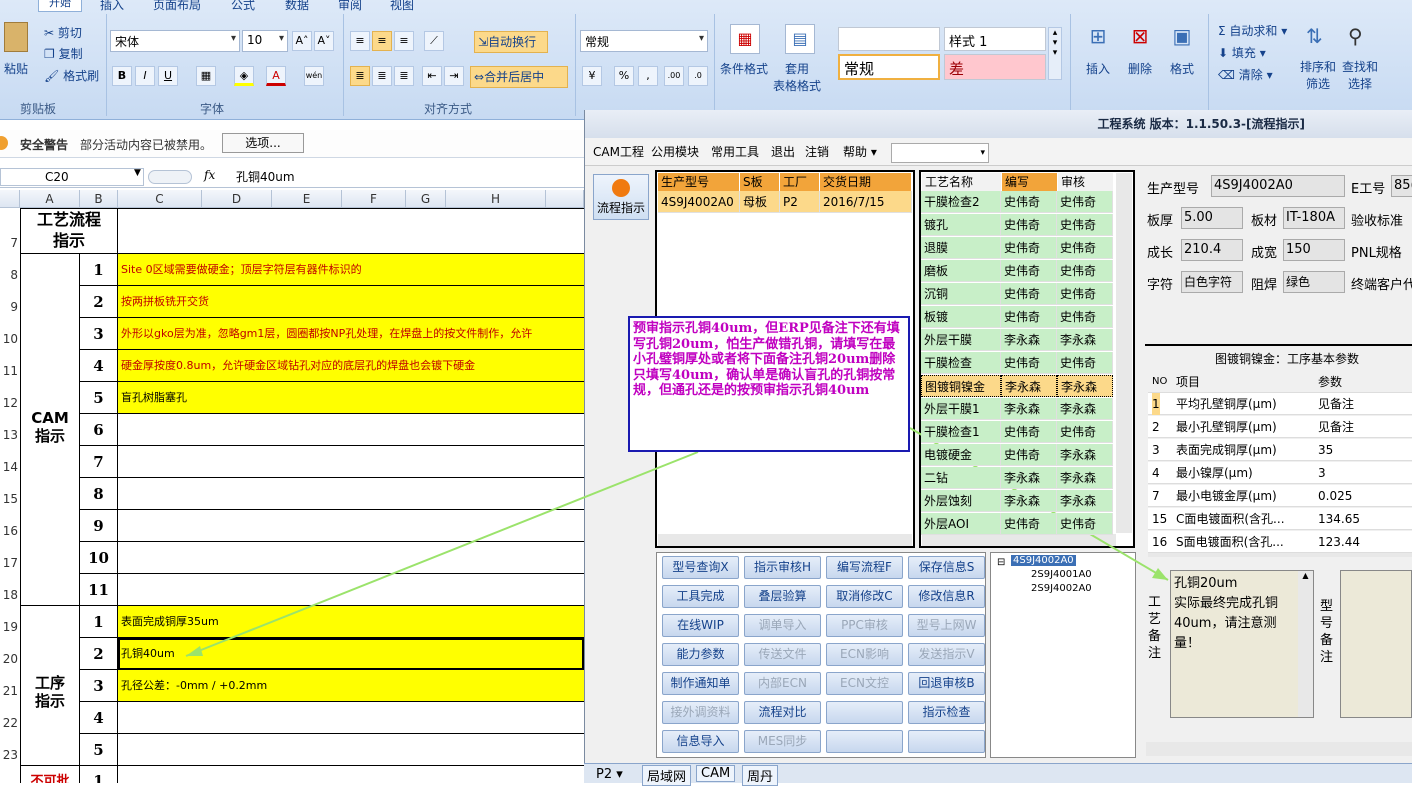  I want to click on tab-view: 视图, so click(402, 6).